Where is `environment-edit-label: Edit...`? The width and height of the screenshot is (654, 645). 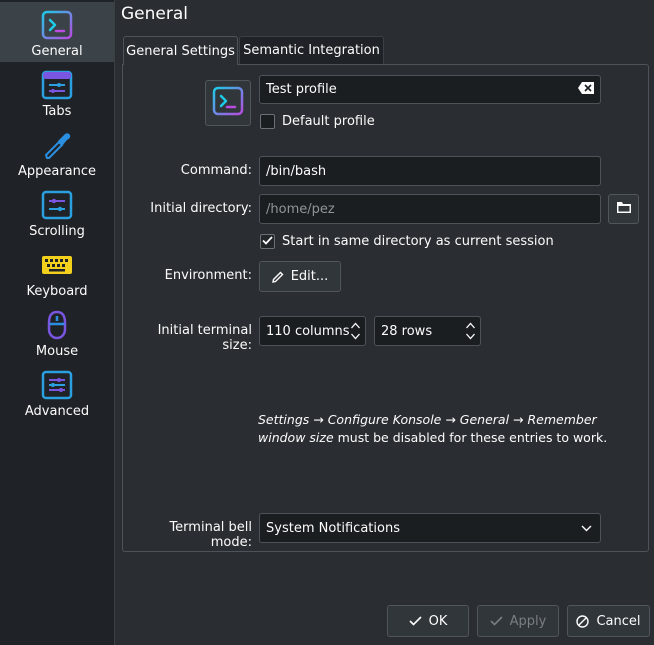 environment-edit-label: Edit... is located at coordinates (309, 276).